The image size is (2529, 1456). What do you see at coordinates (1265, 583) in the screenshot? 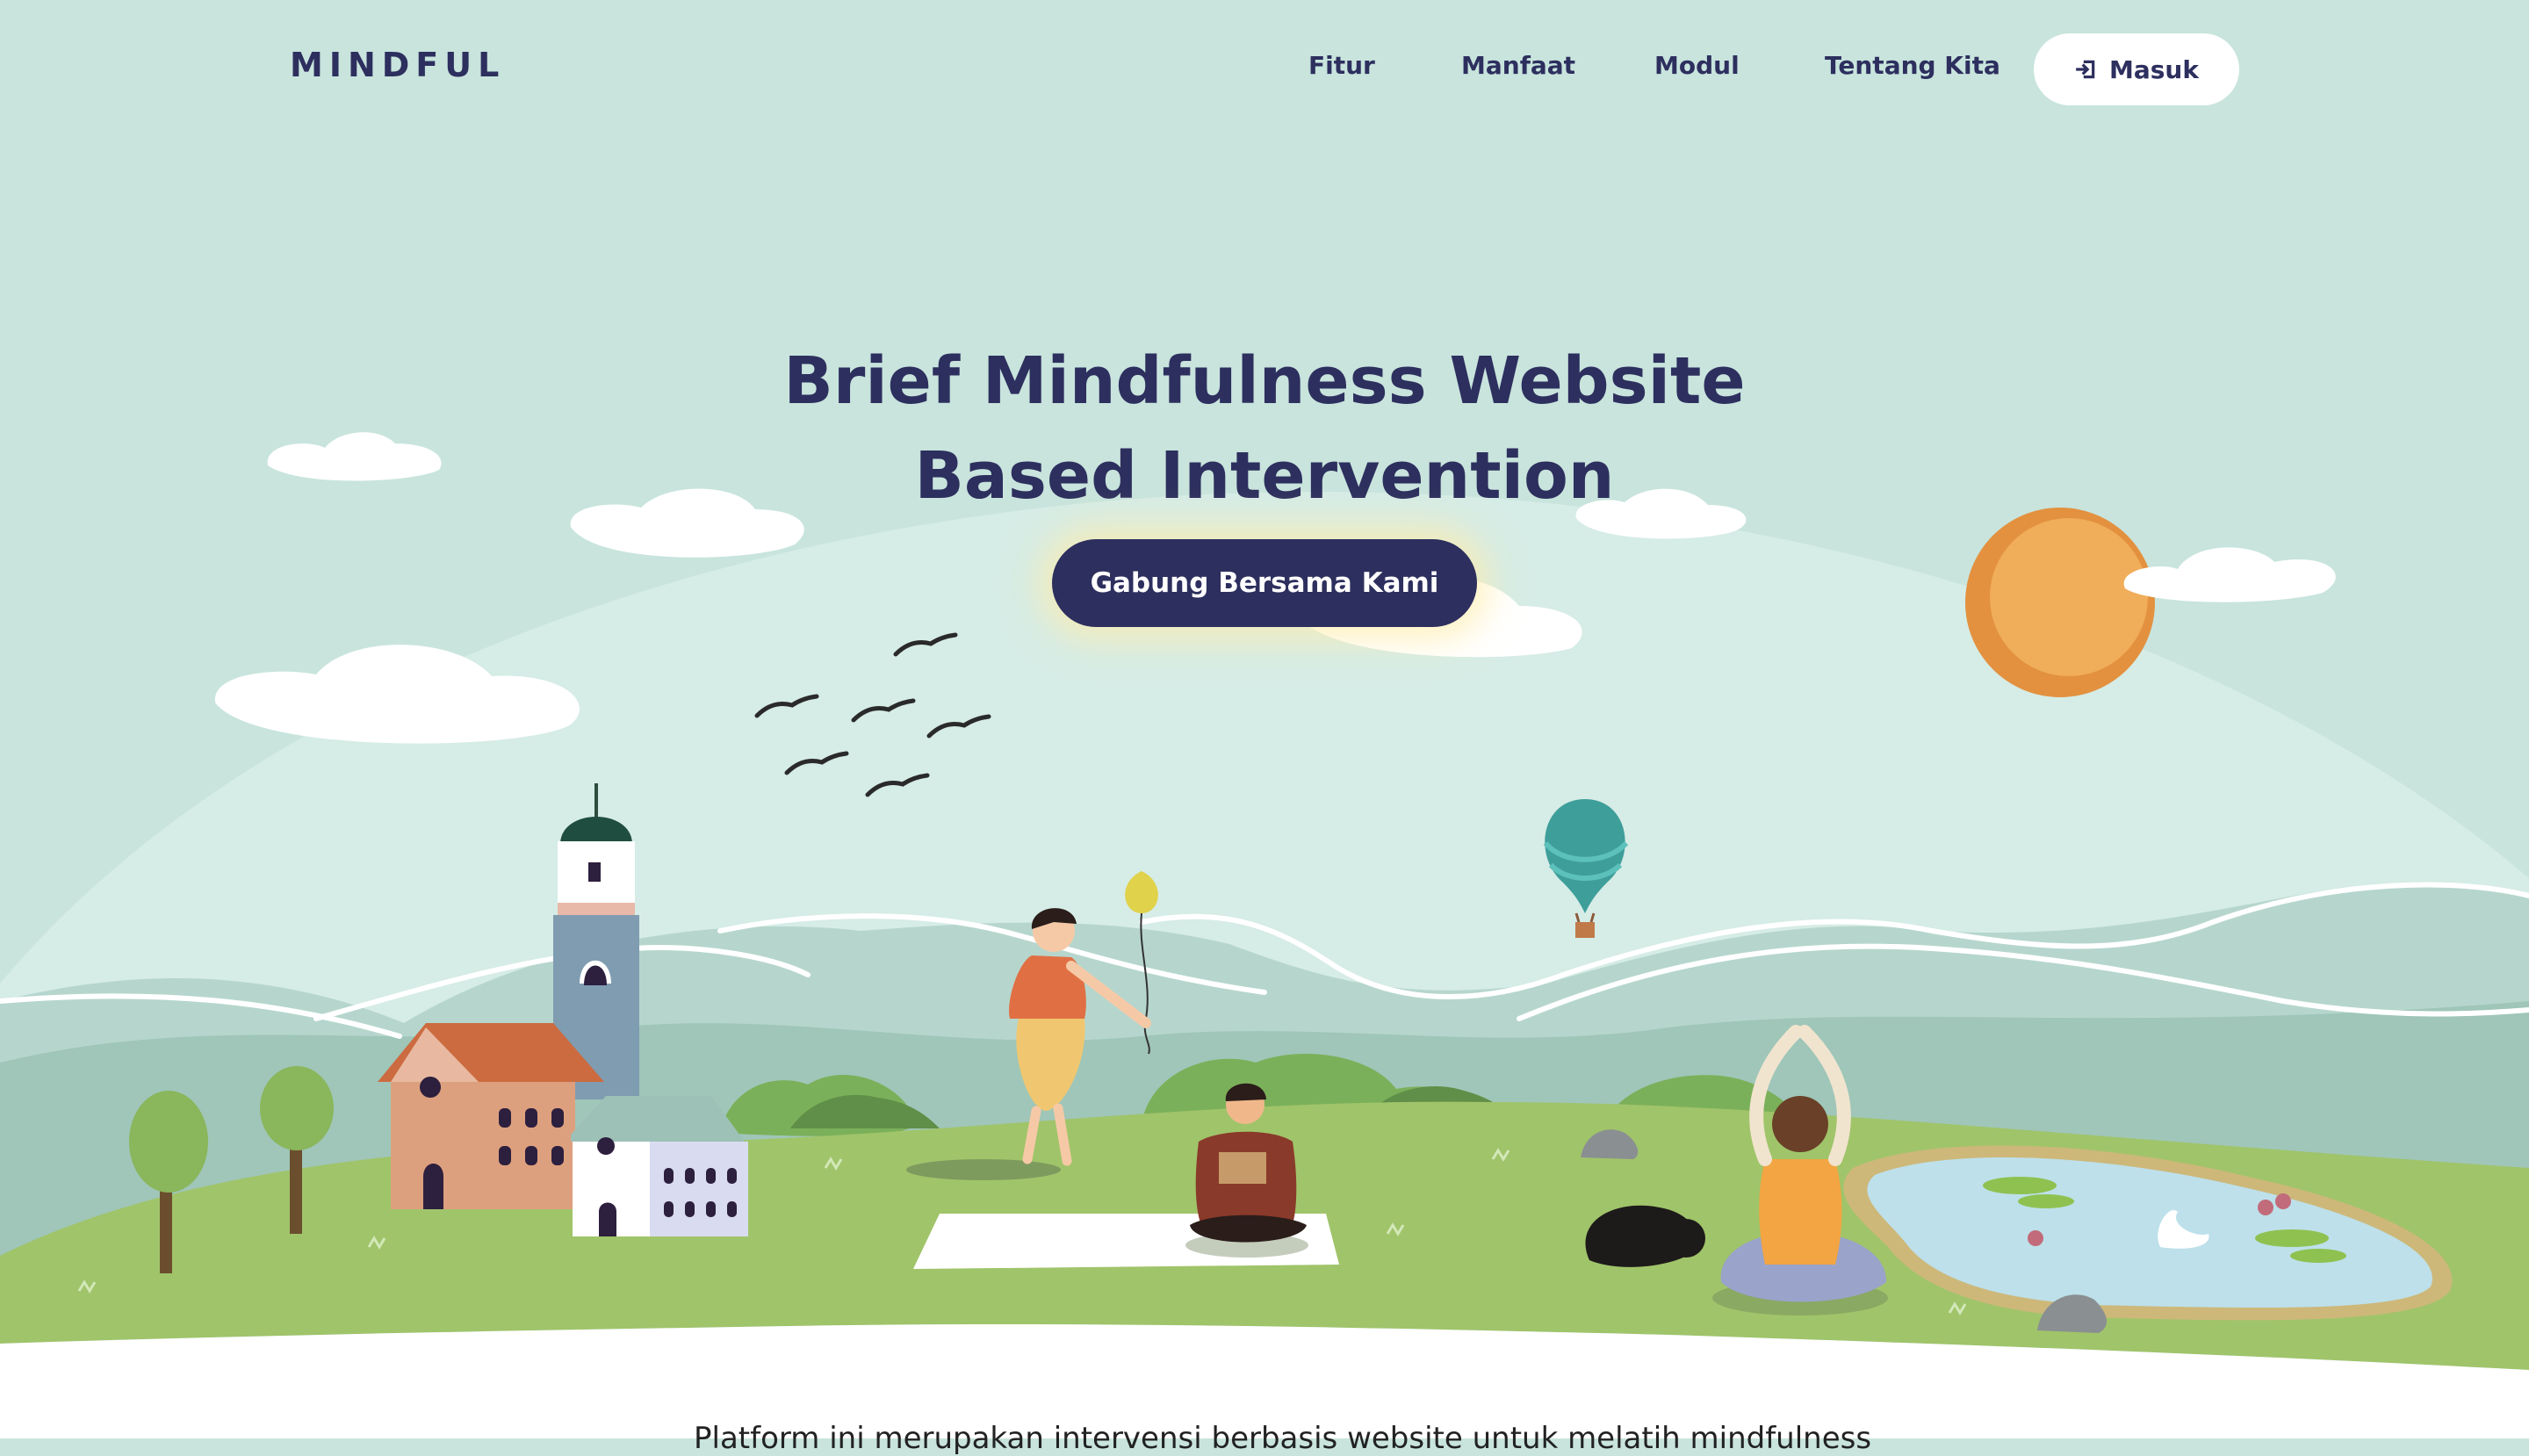
I see `join-cta-button: Gabung Bersama Kami` at bounding box center [1265, 583].